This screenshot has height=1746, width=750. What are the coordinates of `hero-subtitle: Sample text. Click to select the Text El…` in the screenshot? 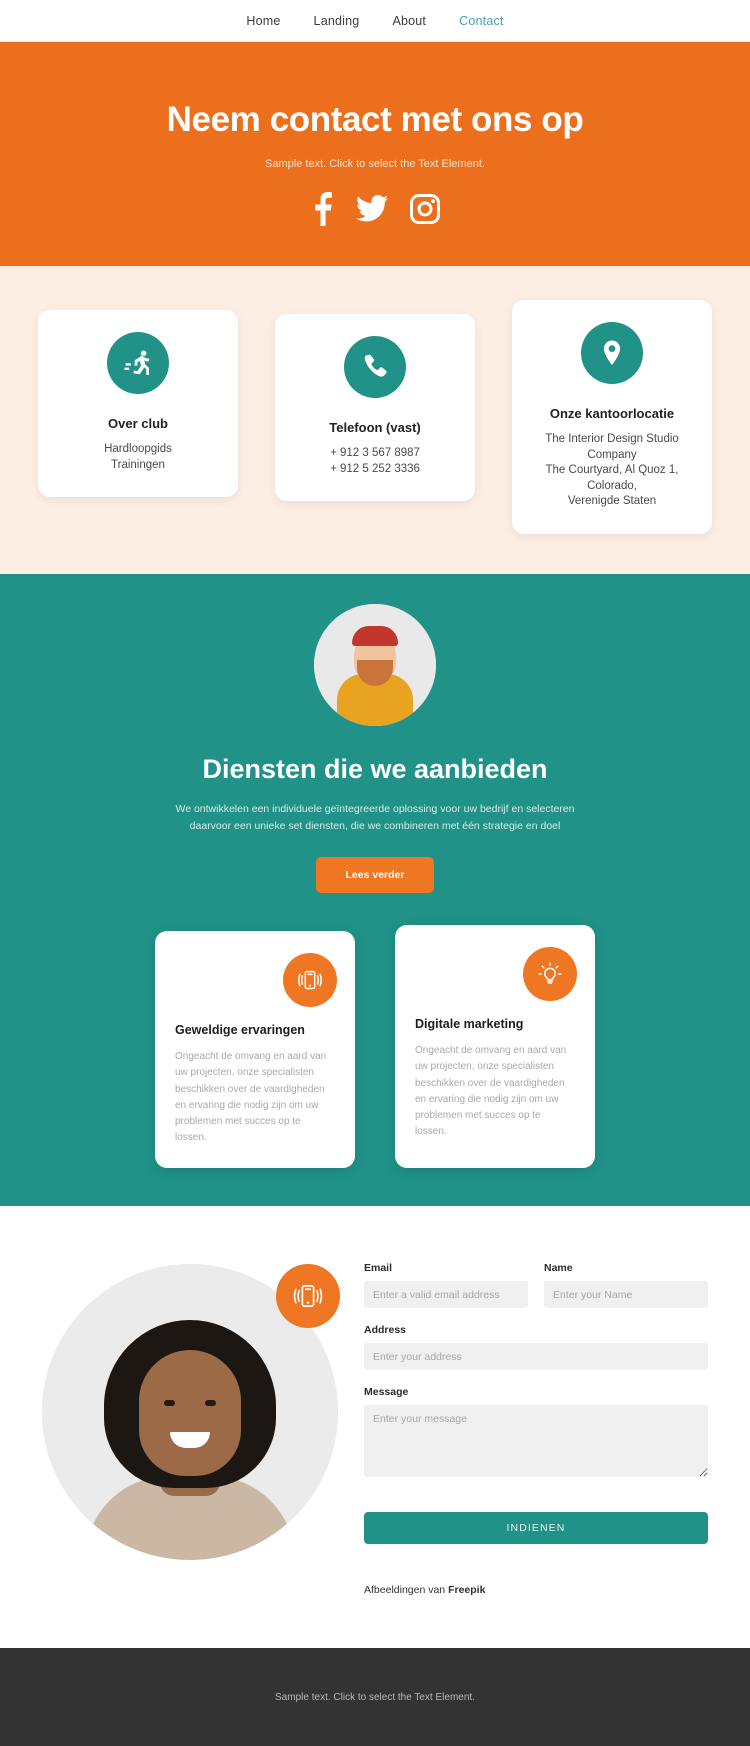 It's located at (375, 164).